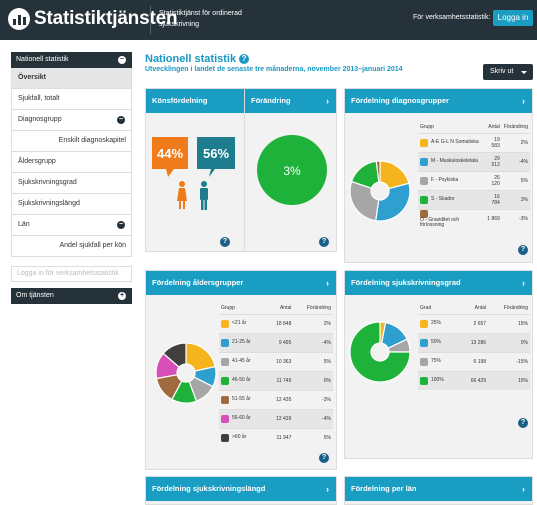  What do you see at coordinates (445, 180) in the screenshot?
I see `group-name: F - Psykiska` at bounding box center [445, 180].